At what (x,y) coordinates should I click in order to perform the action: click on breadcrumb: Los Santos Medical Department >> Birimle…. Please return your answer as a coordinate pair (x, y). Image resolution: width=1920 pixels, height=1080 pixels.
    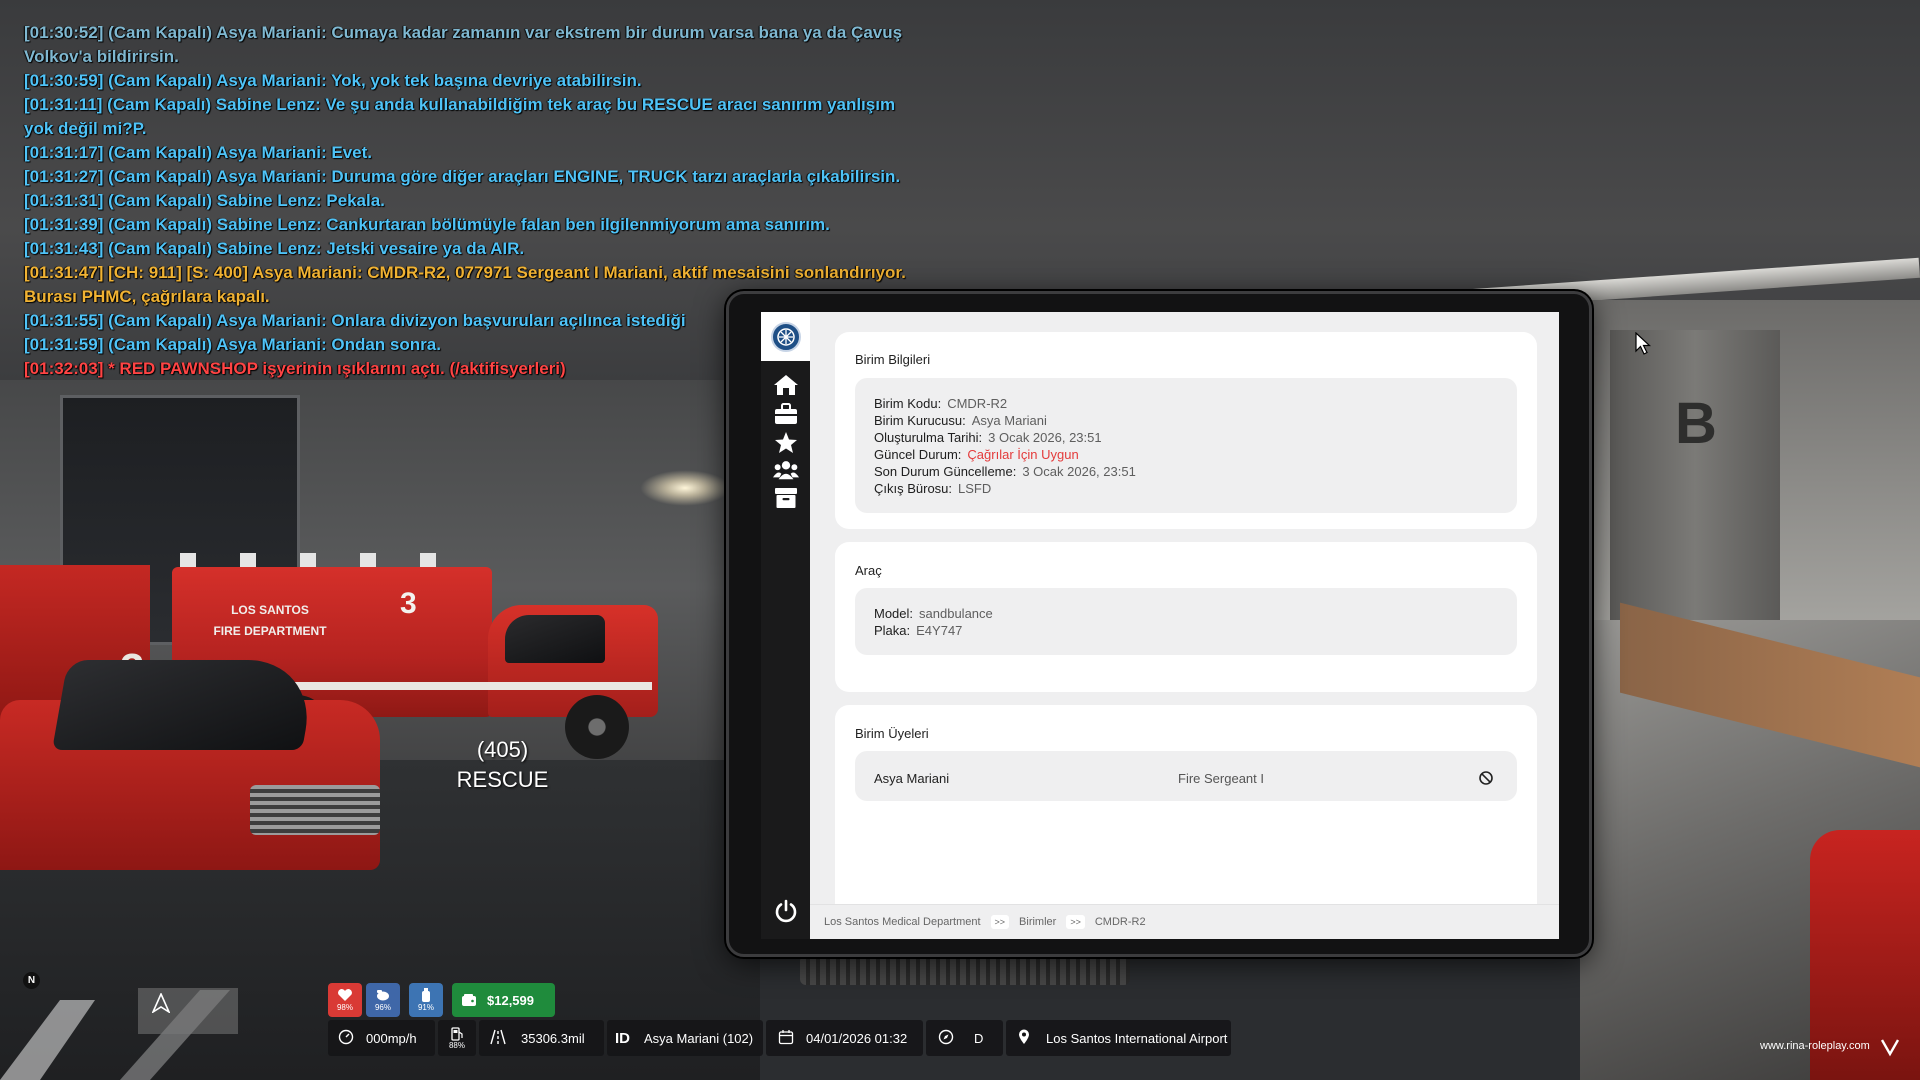
    Looking at the image, I should click on (1184, 921).